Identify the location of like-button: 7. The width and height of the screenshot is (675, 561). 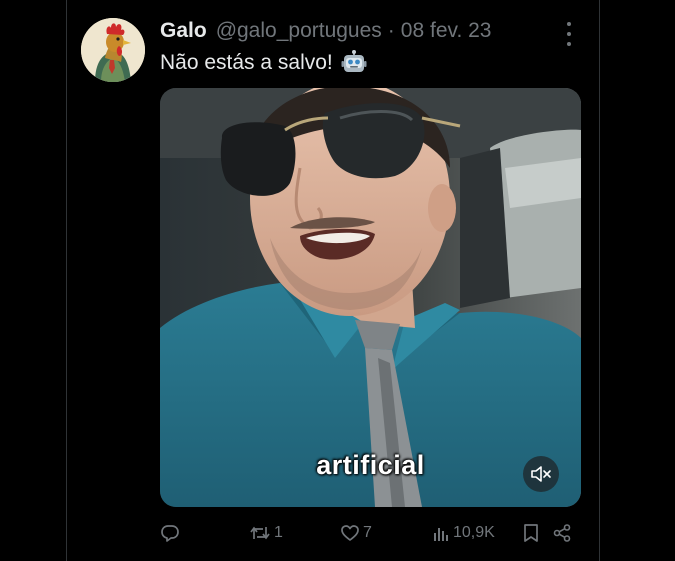
(356, 533).